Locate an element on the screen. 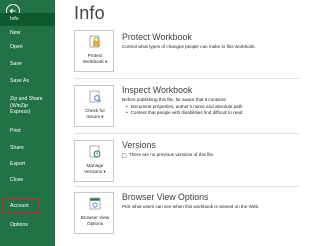 Image resolution: width=320 pixels, height=246 pixels. protect-workbook-heading: Protect Workbook is located at coordinates (157, 37).